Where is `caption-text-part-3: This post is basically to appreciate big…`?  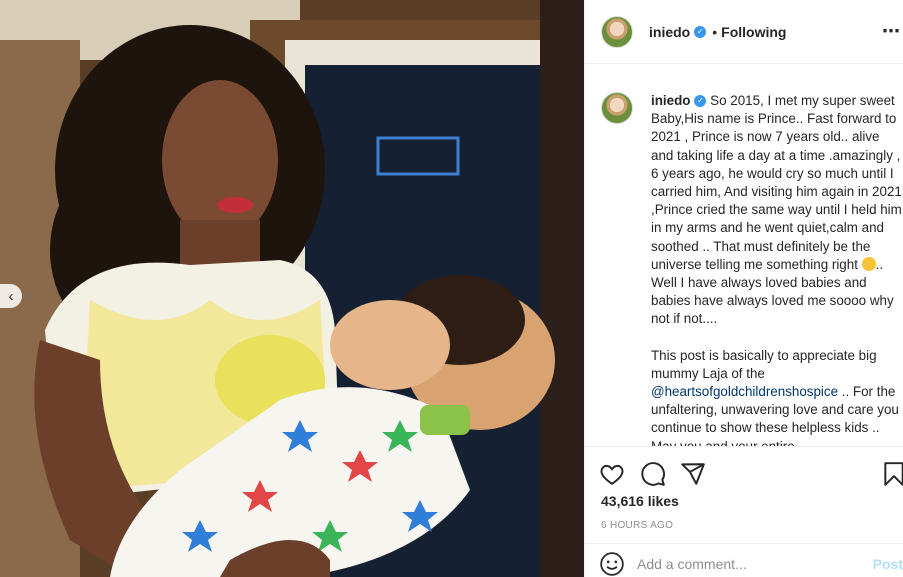
caption-text-part-3: This post is basically to appreciate big… is located at coordinates (766, 364).